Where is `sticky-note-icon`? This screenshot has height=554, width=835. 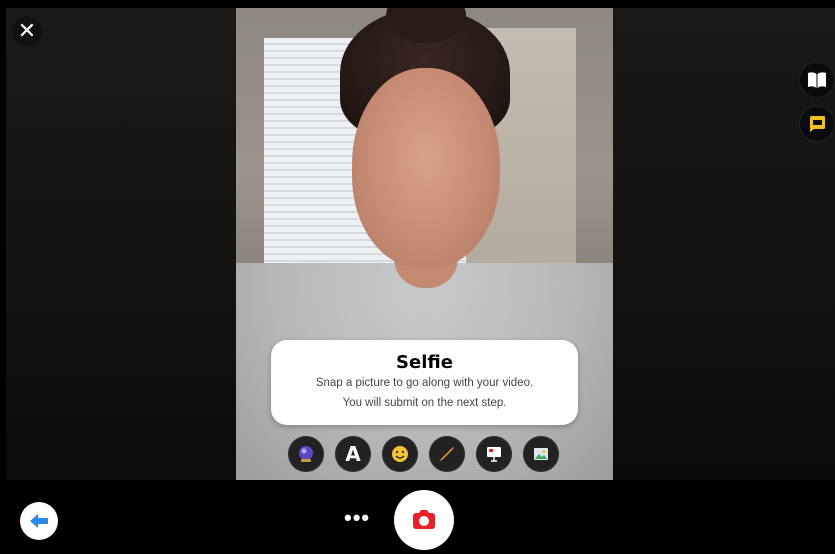 sticky-note-icon is located at coordinates (817, 124).